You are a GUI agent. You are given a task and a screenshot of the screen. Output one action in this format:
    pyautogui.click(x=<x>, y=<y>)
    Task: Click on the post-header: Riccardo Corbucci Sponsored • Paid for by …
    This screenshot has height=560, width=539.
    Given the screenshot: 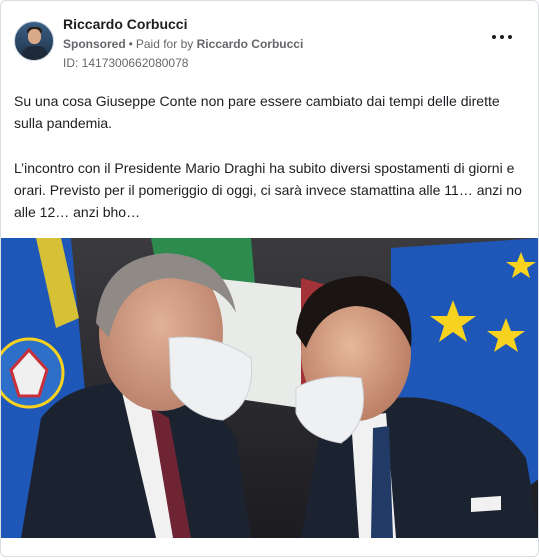 What is the action you would take?
    pyautogui.click(x=270, y=43)
    